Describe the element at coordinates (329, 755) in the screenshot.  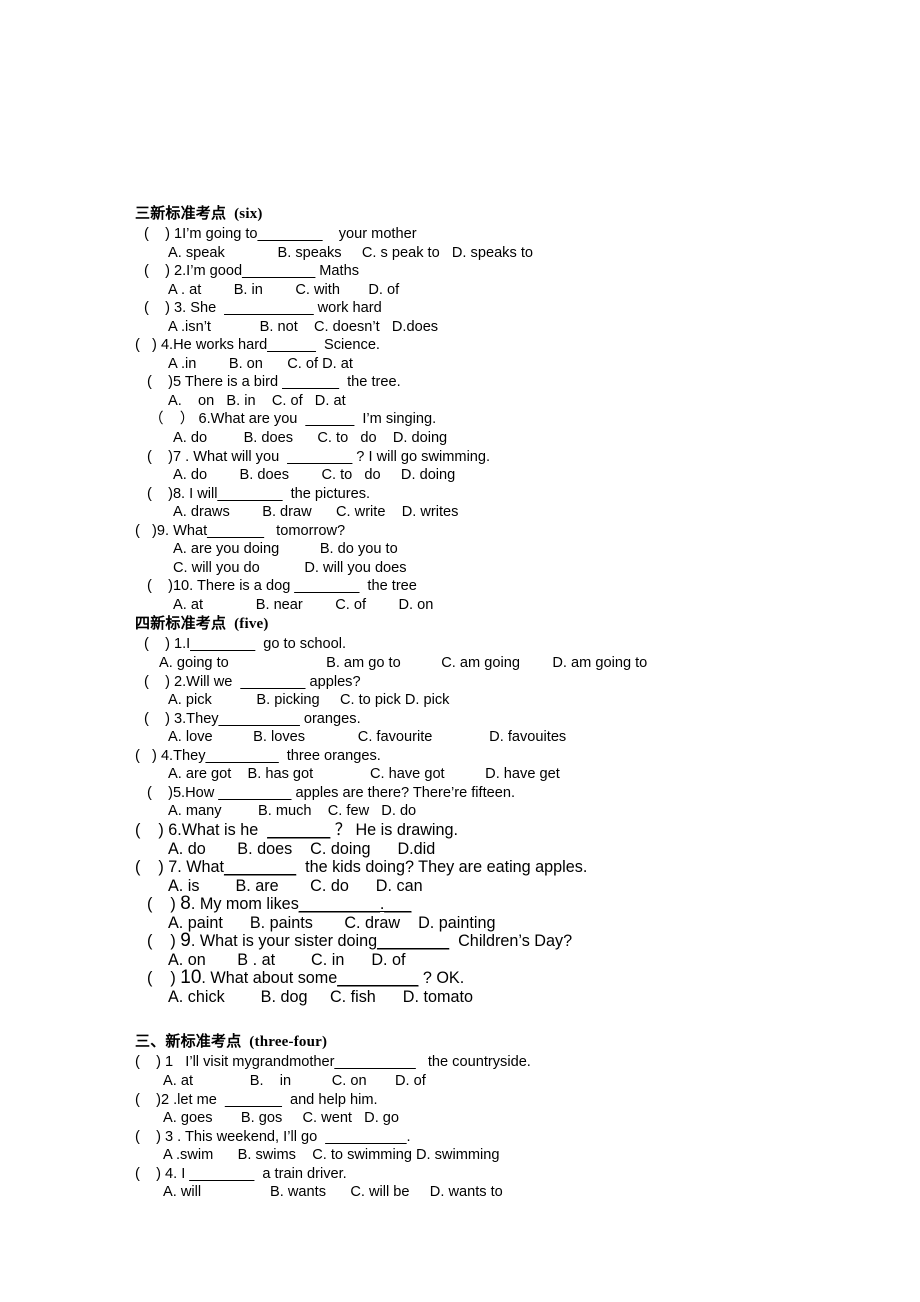
I see `line-text-tail: three oranges.` at that location.